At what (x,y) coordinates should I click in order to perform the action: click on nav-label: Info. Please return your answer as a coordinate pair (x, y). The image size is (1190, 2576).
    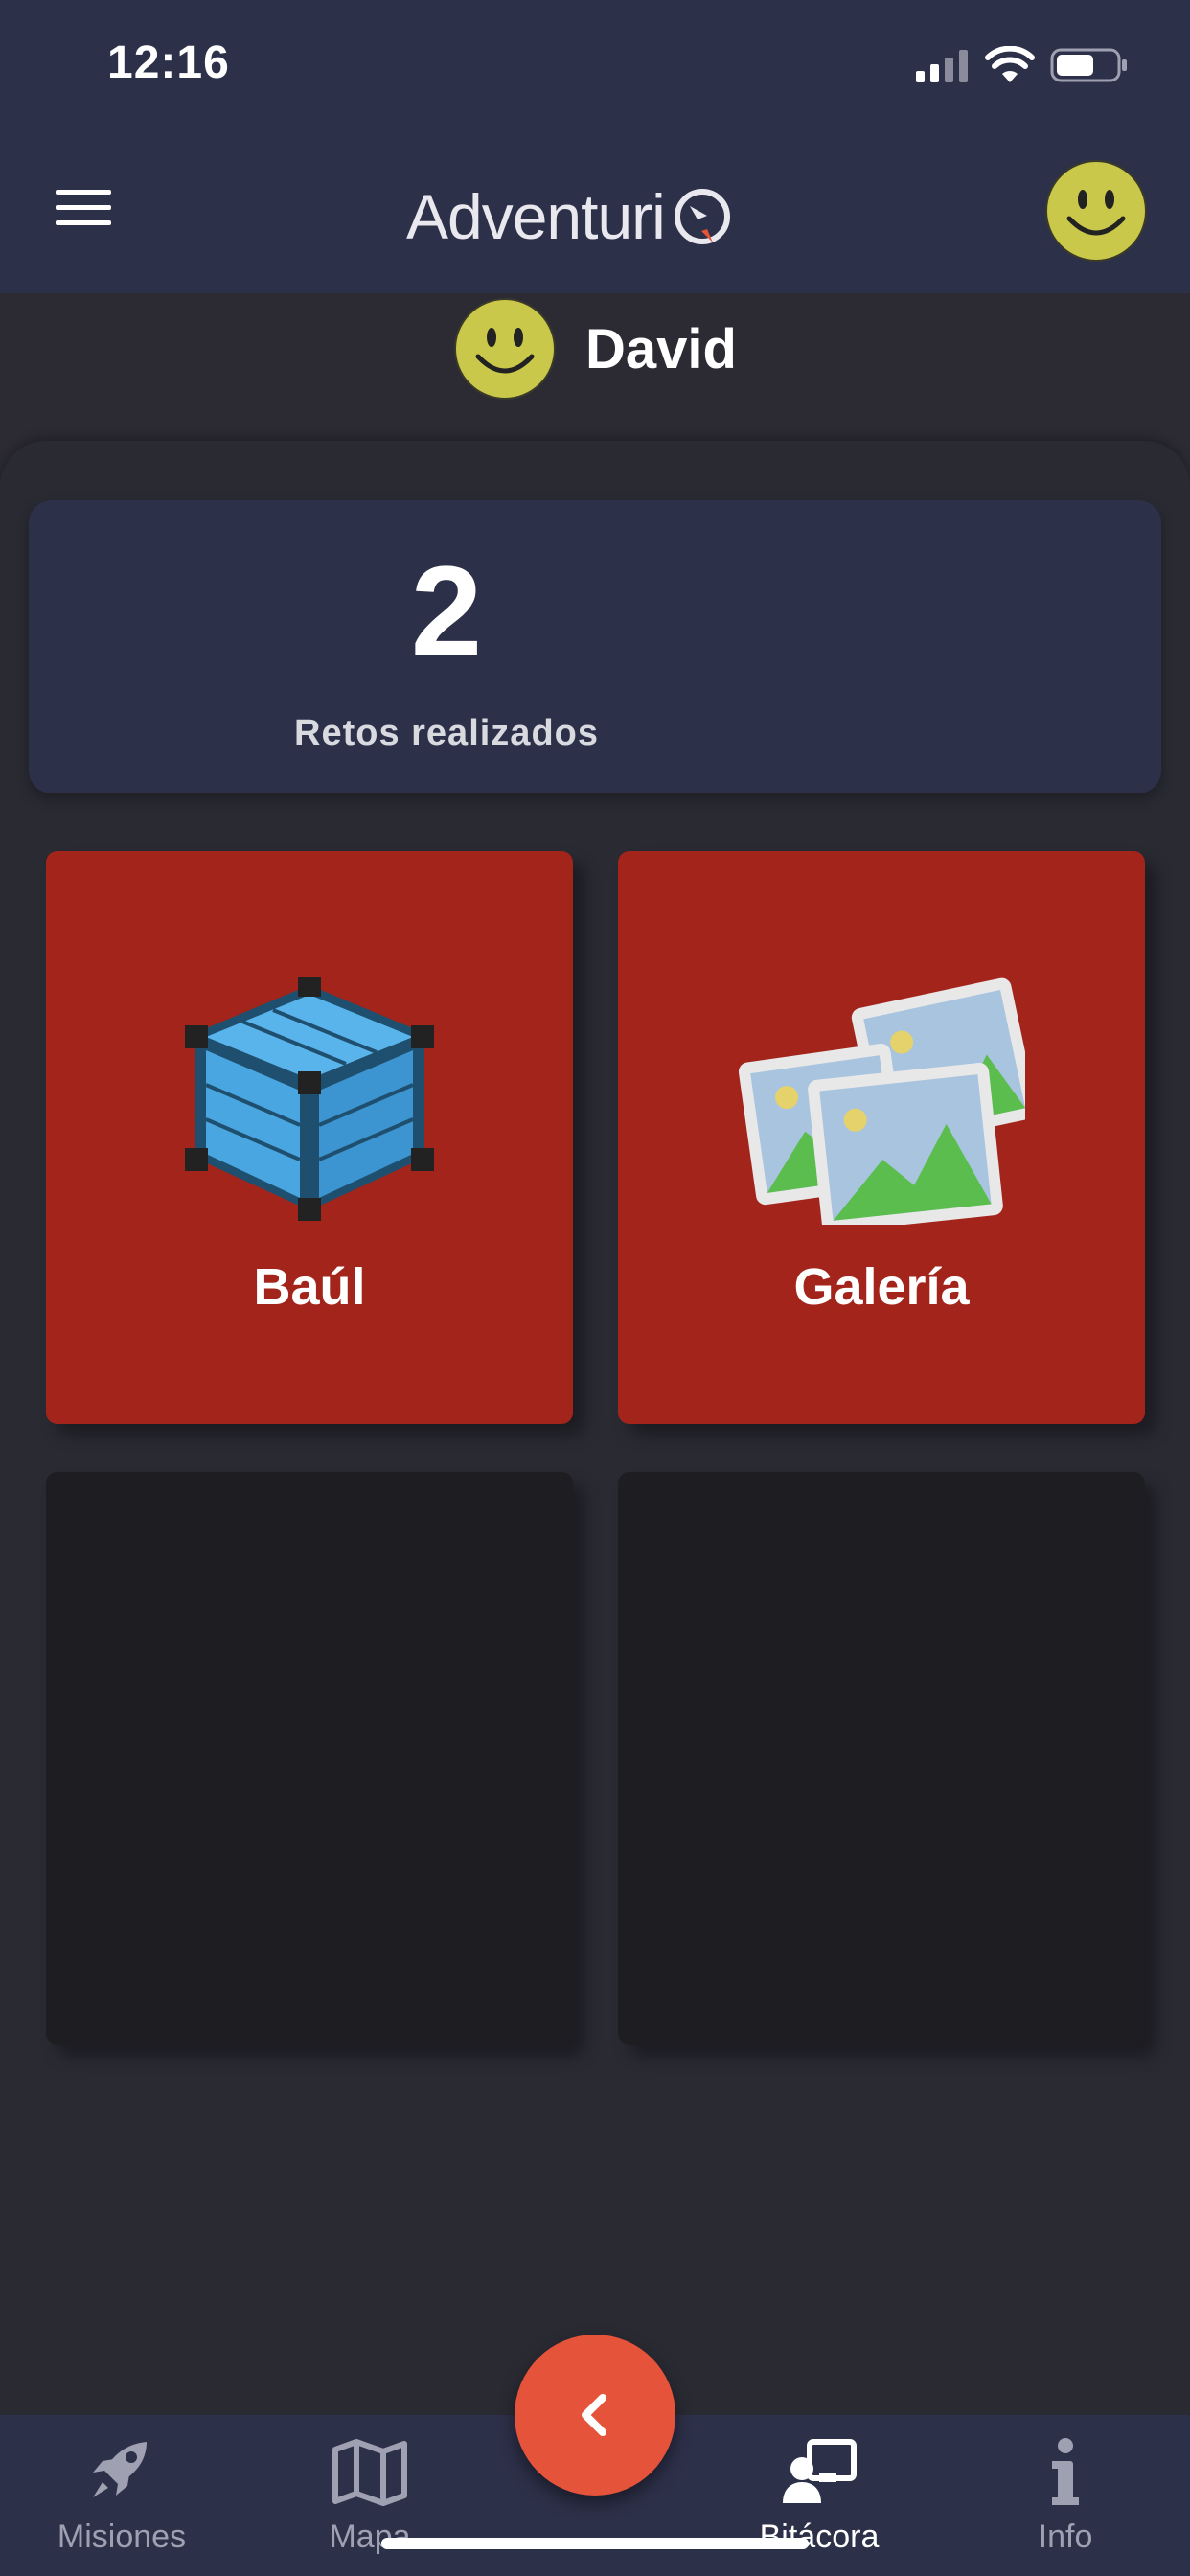
    Looking at the image, I should click on (1066, 2536).